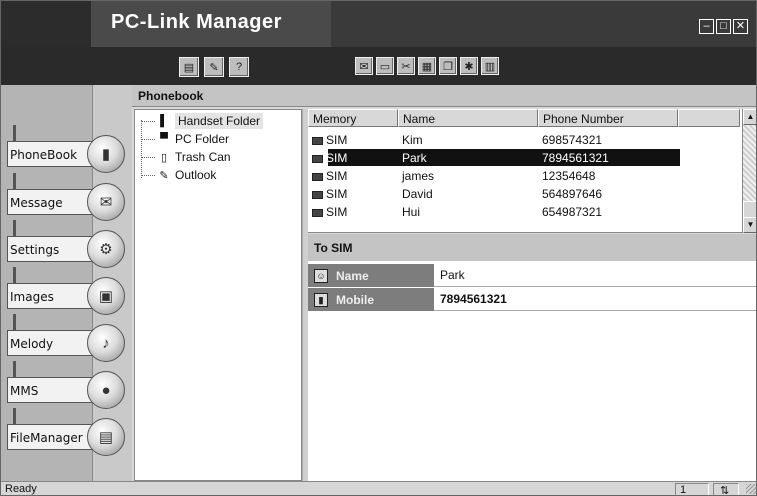 This screenshot has height=496, width=757. I want to click on copy-icon: ❐, so click(448, 66).